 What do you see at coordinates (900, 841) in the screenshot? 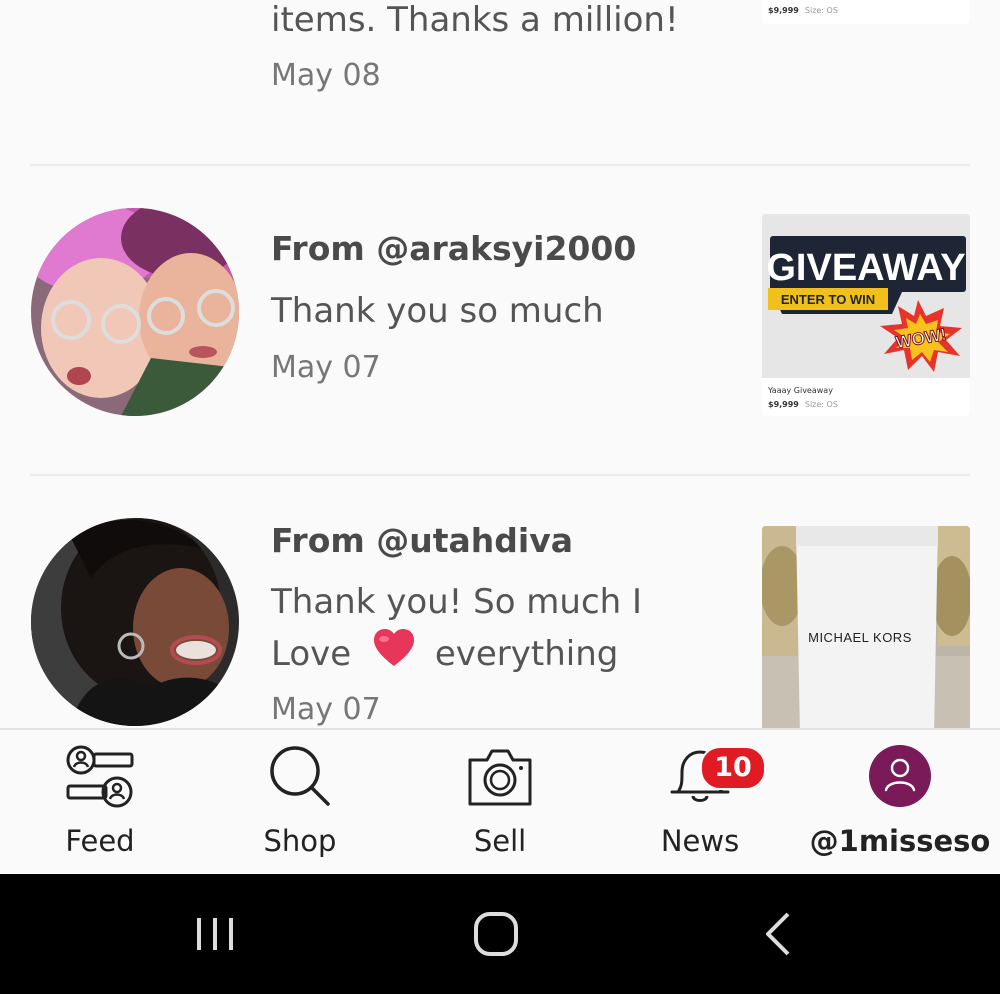
I see `tab-label: @1misseso` at bounding box center [900, 841].